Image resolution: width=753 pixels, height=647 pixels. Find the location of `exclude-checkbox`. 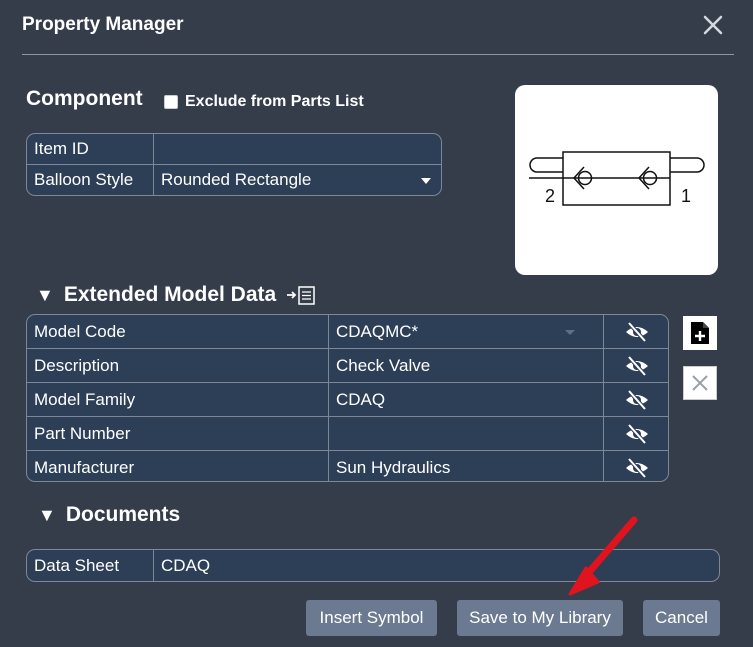

exclude-checkbox is located at coordinates (171, 102).